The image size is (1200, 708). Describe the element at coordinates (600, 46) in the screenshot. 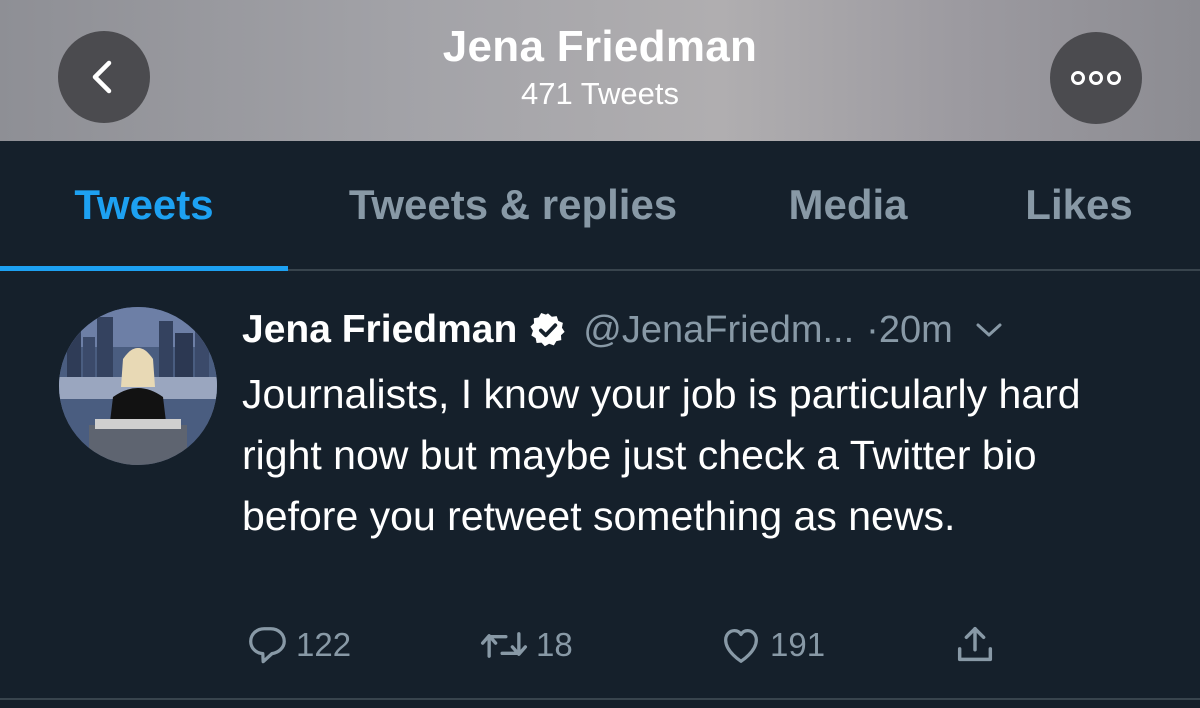

I see `header-title: Jena Friedman` at that location.